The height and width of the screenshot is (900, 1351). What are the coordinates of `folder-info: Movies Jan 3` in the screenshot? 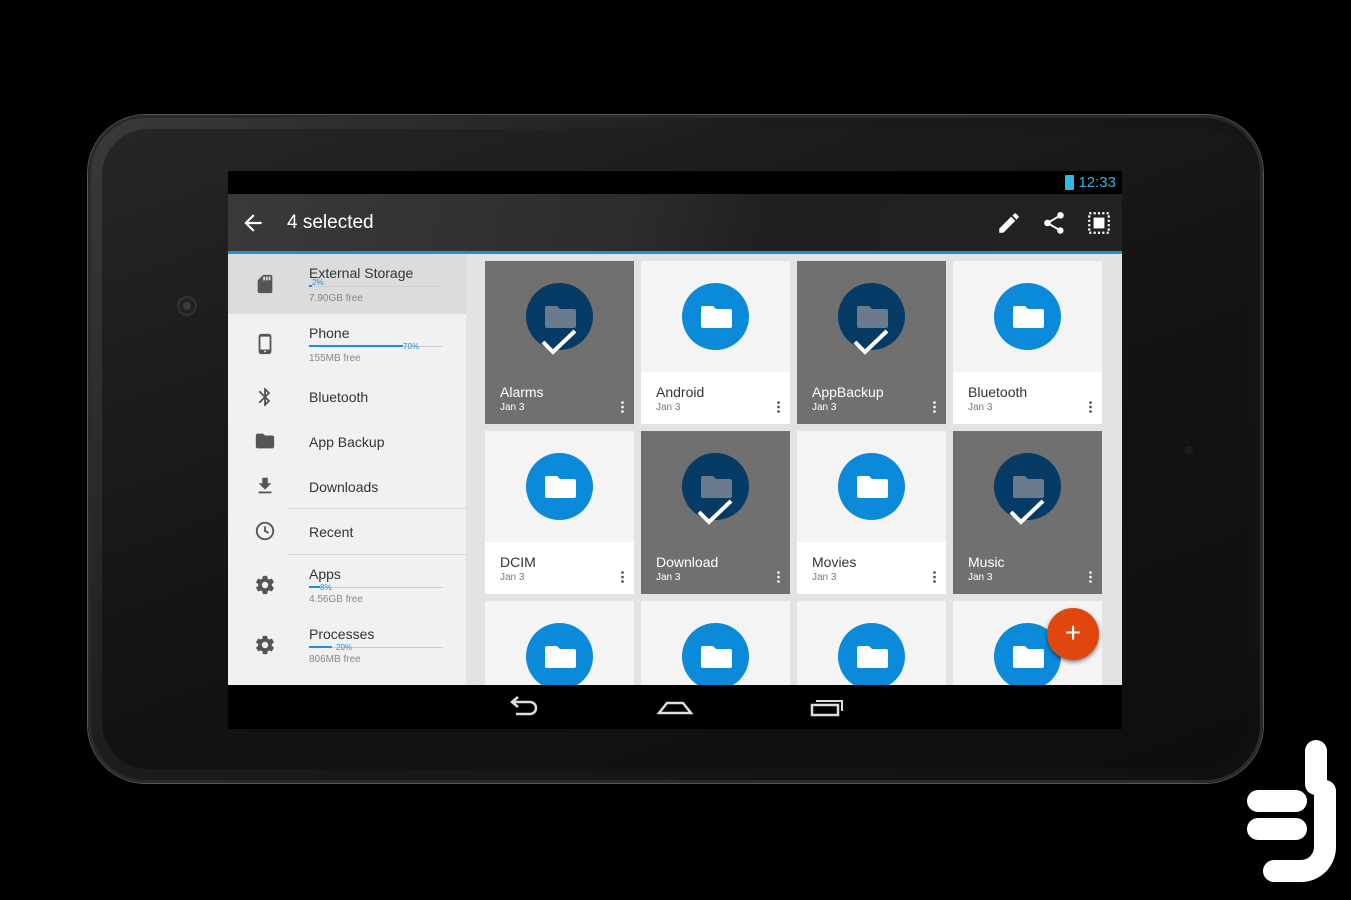 It's located at (871, 568).